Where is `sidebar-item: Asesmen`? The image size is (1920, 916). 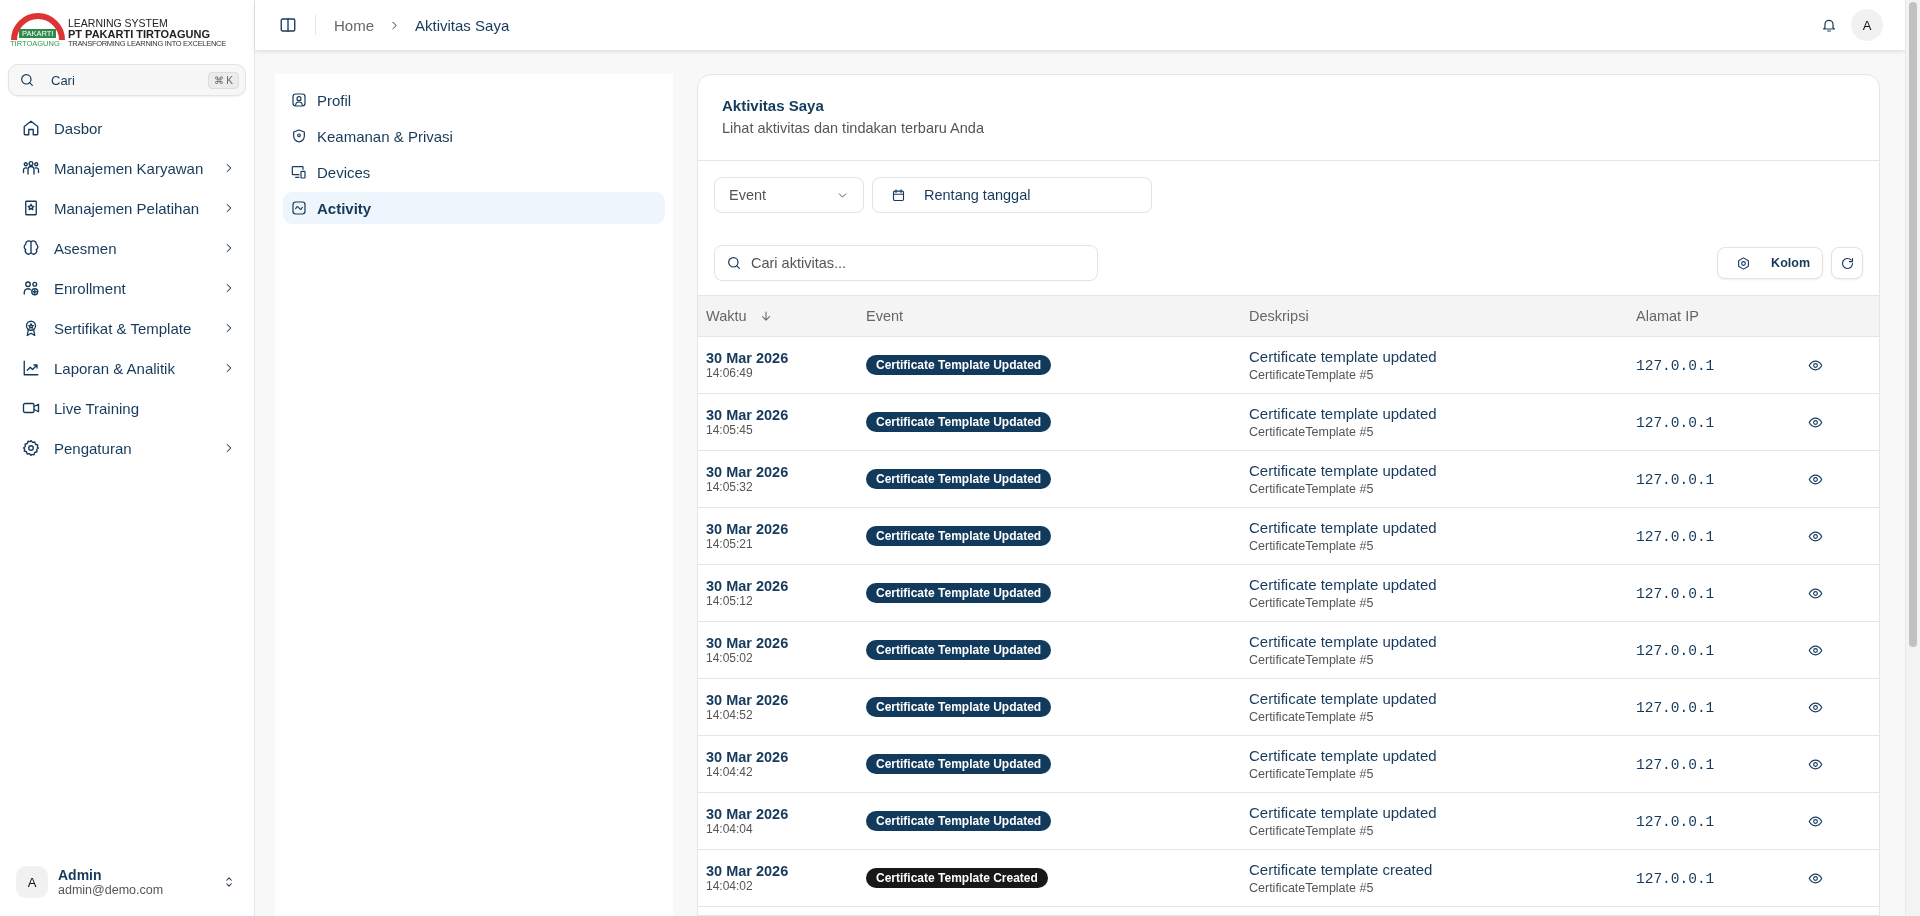 sidebar-item: Asesmen is located at coordinates (127, 248).